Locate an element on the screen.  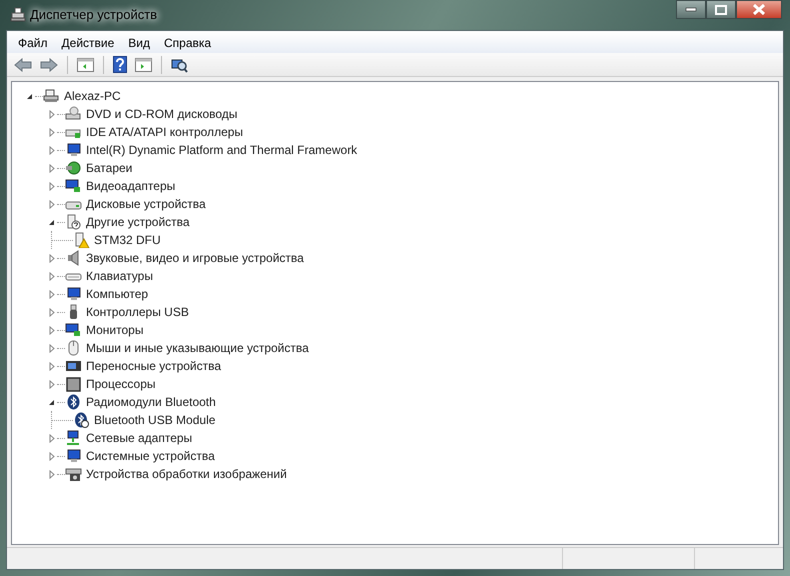
device-label: Другие устройства is located at coordinates (138, 222).